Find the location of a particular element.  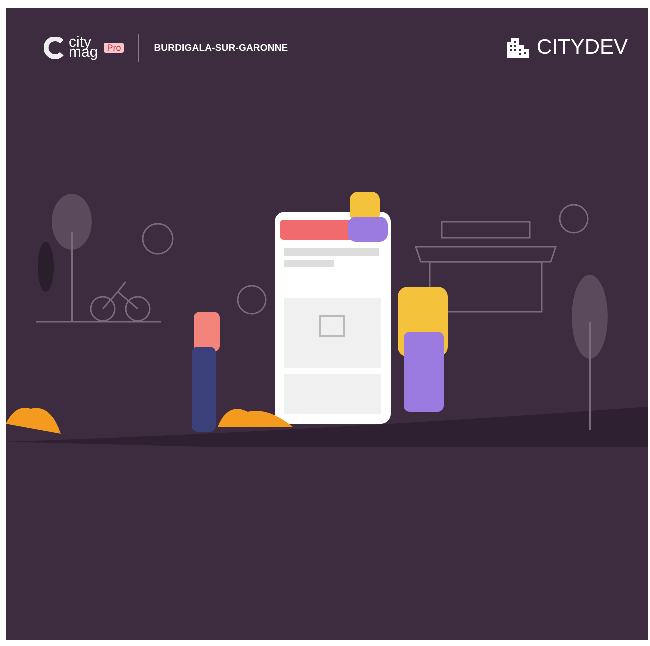

logo-text: mag is located at coordinates (83, 53).